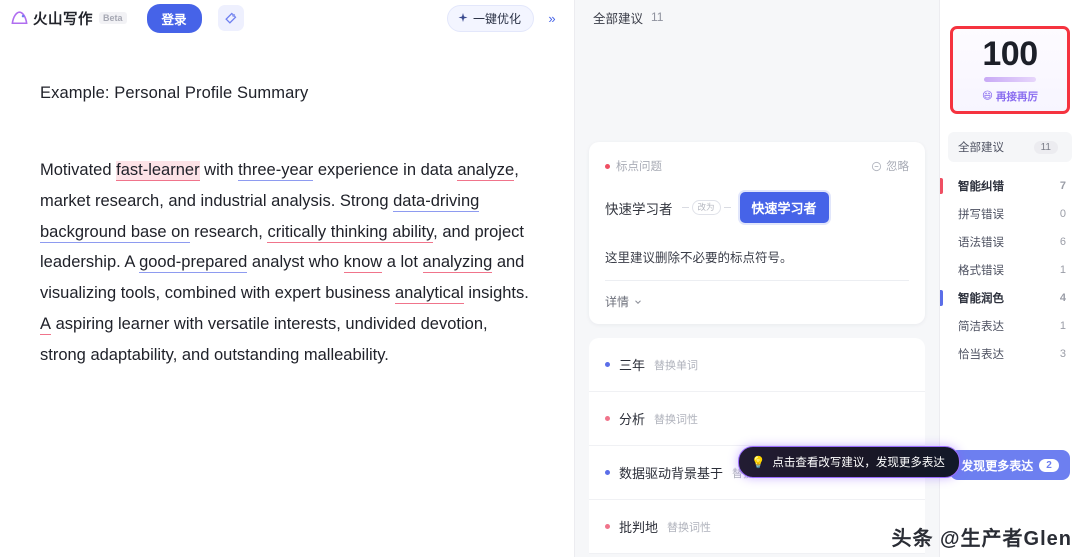 This screenshot has width=1080, height=557. I want to click on score-label-row: 😄 再接再厉, so click(1010, 96).